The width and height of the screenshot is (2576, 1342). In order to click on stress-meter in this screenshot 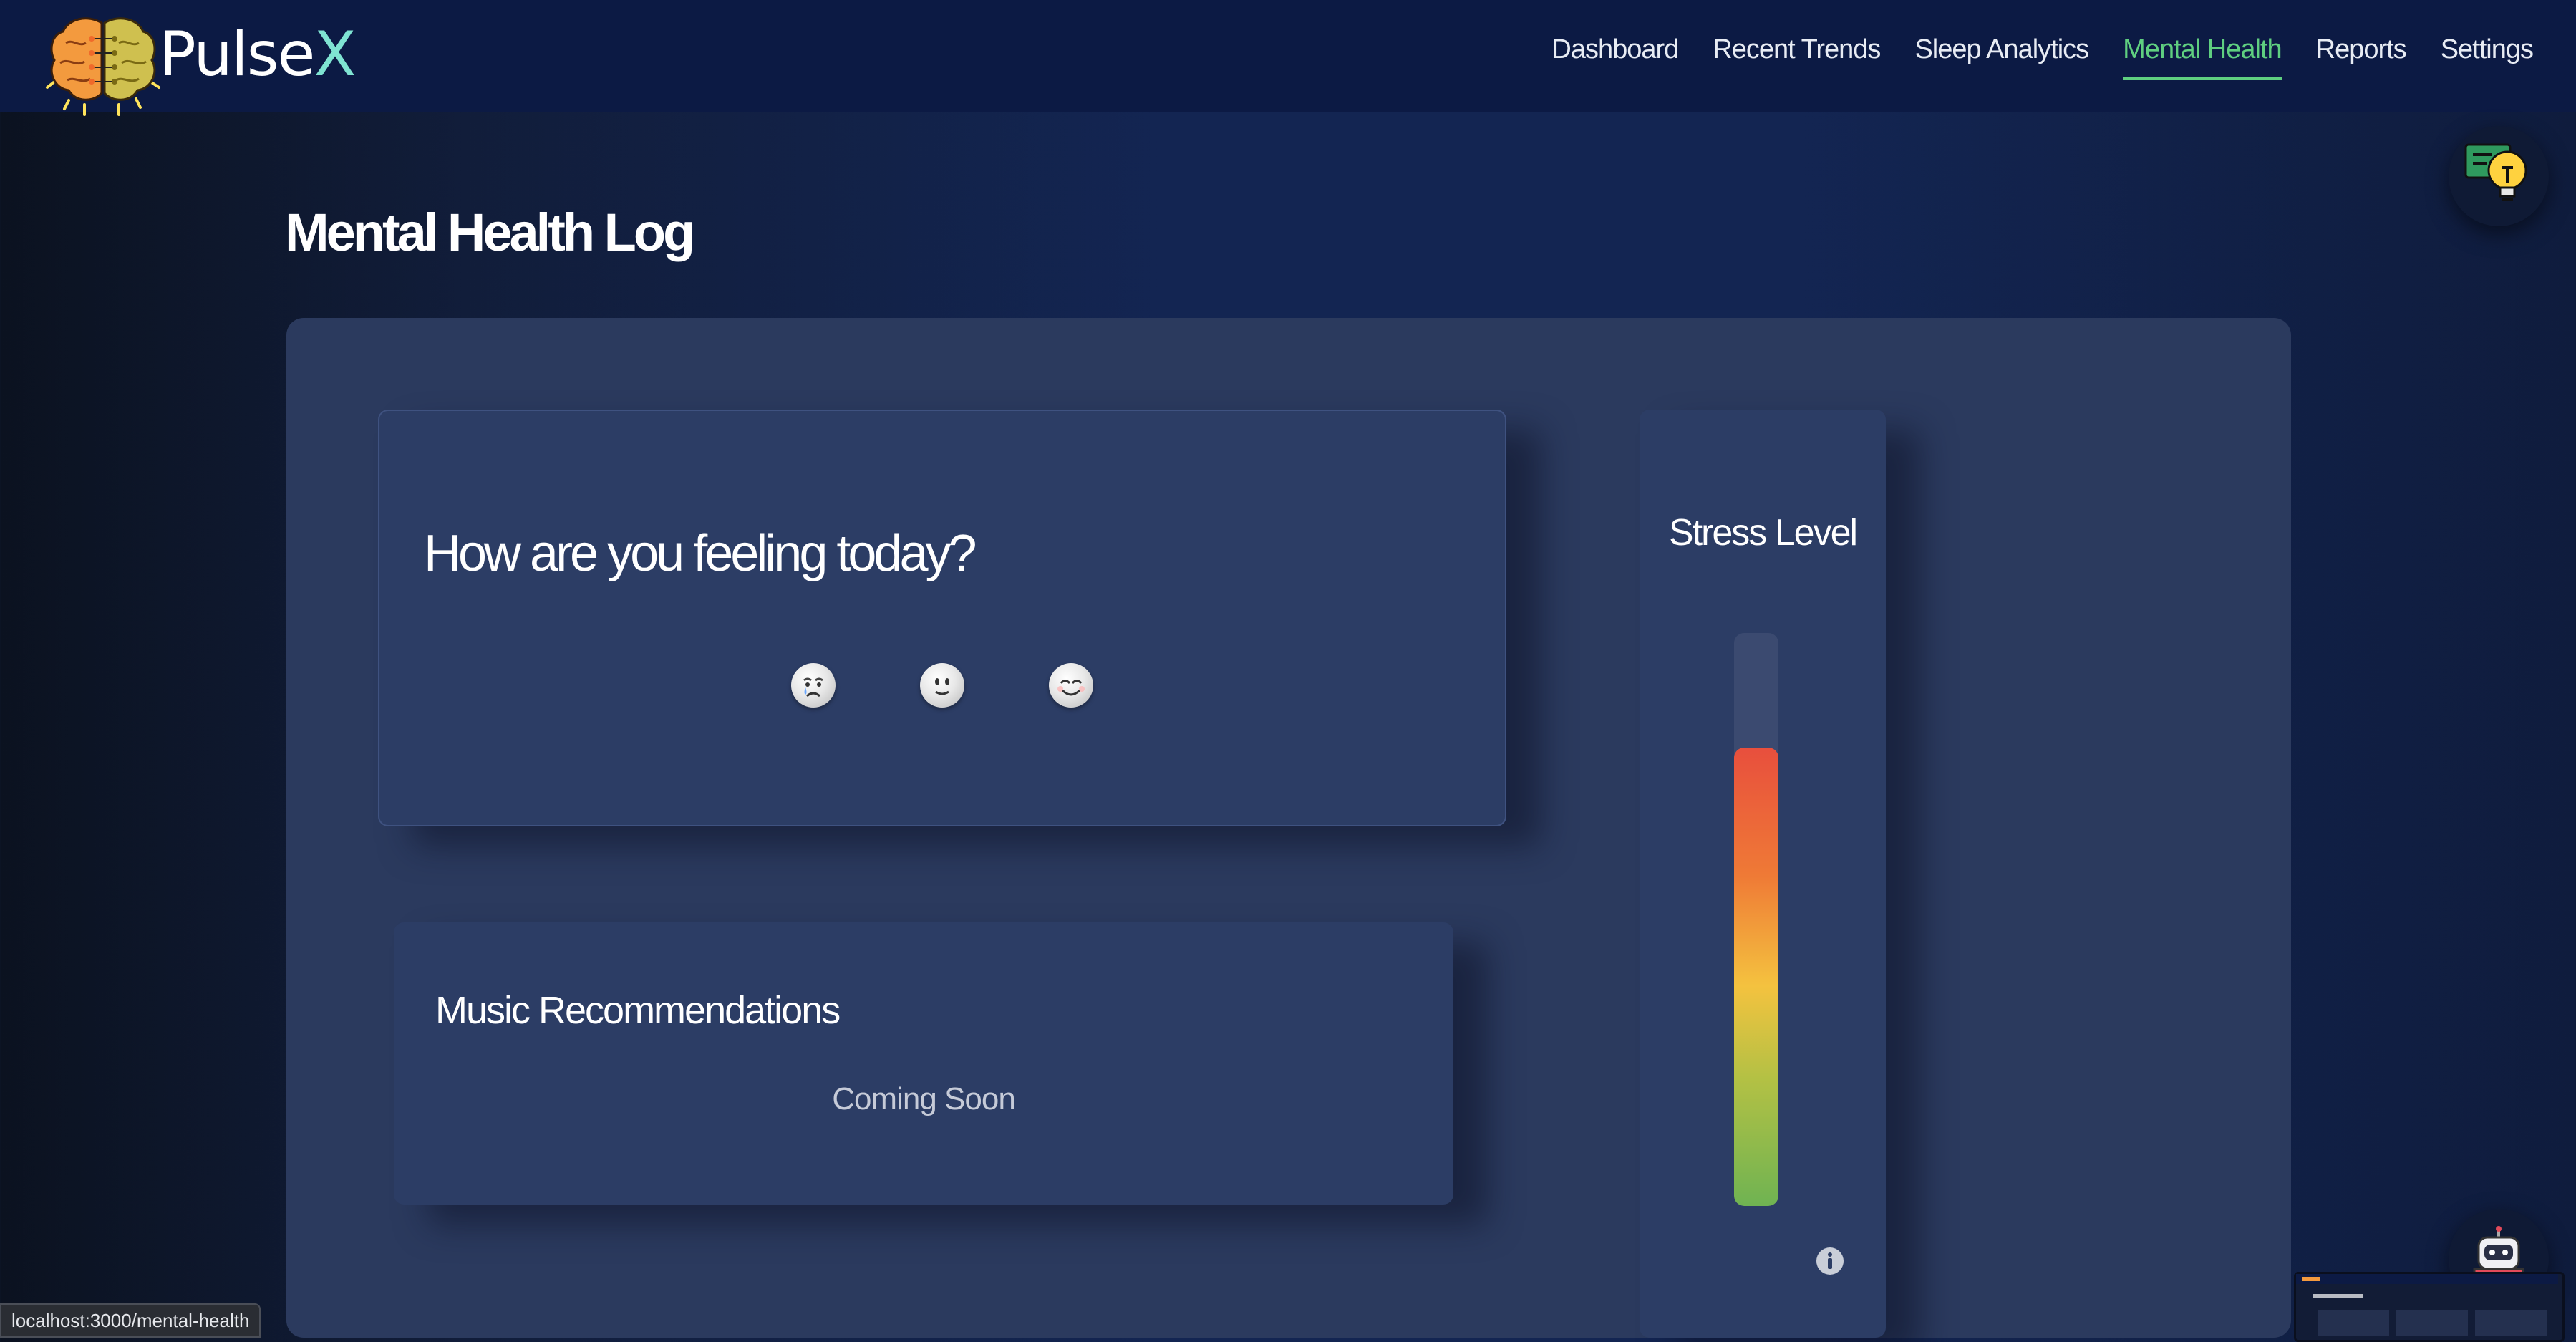, I will do `click(1756, 919)`.